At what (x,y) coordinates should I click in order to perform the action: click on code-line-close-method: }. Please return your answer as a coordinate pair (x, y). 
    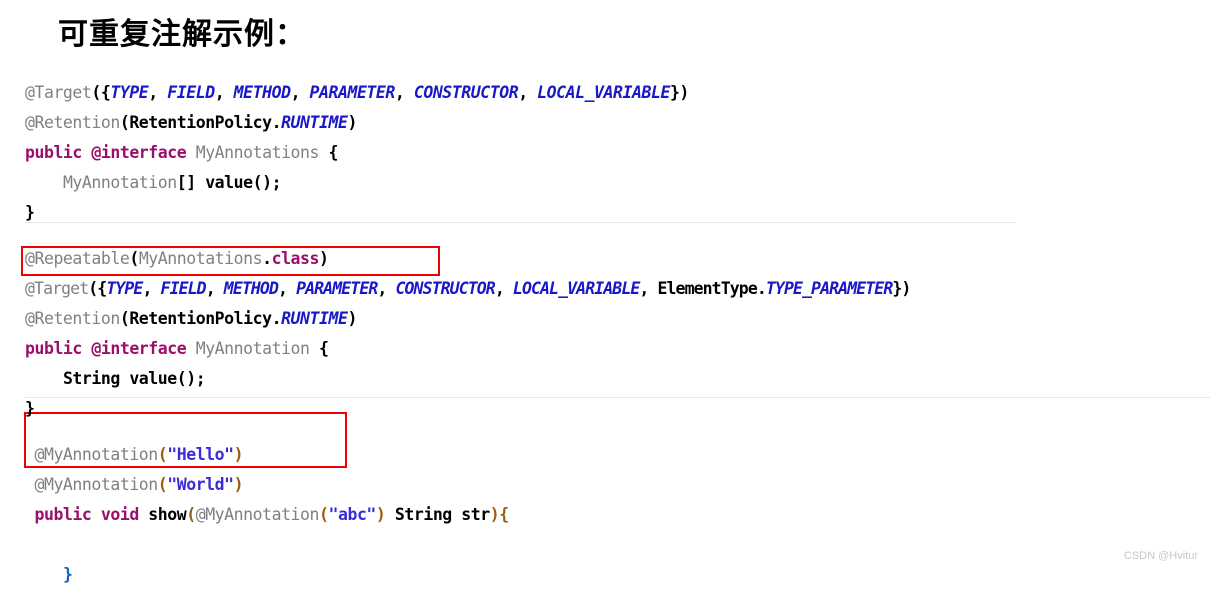
    Looking at the image, I should click on (605, 575).